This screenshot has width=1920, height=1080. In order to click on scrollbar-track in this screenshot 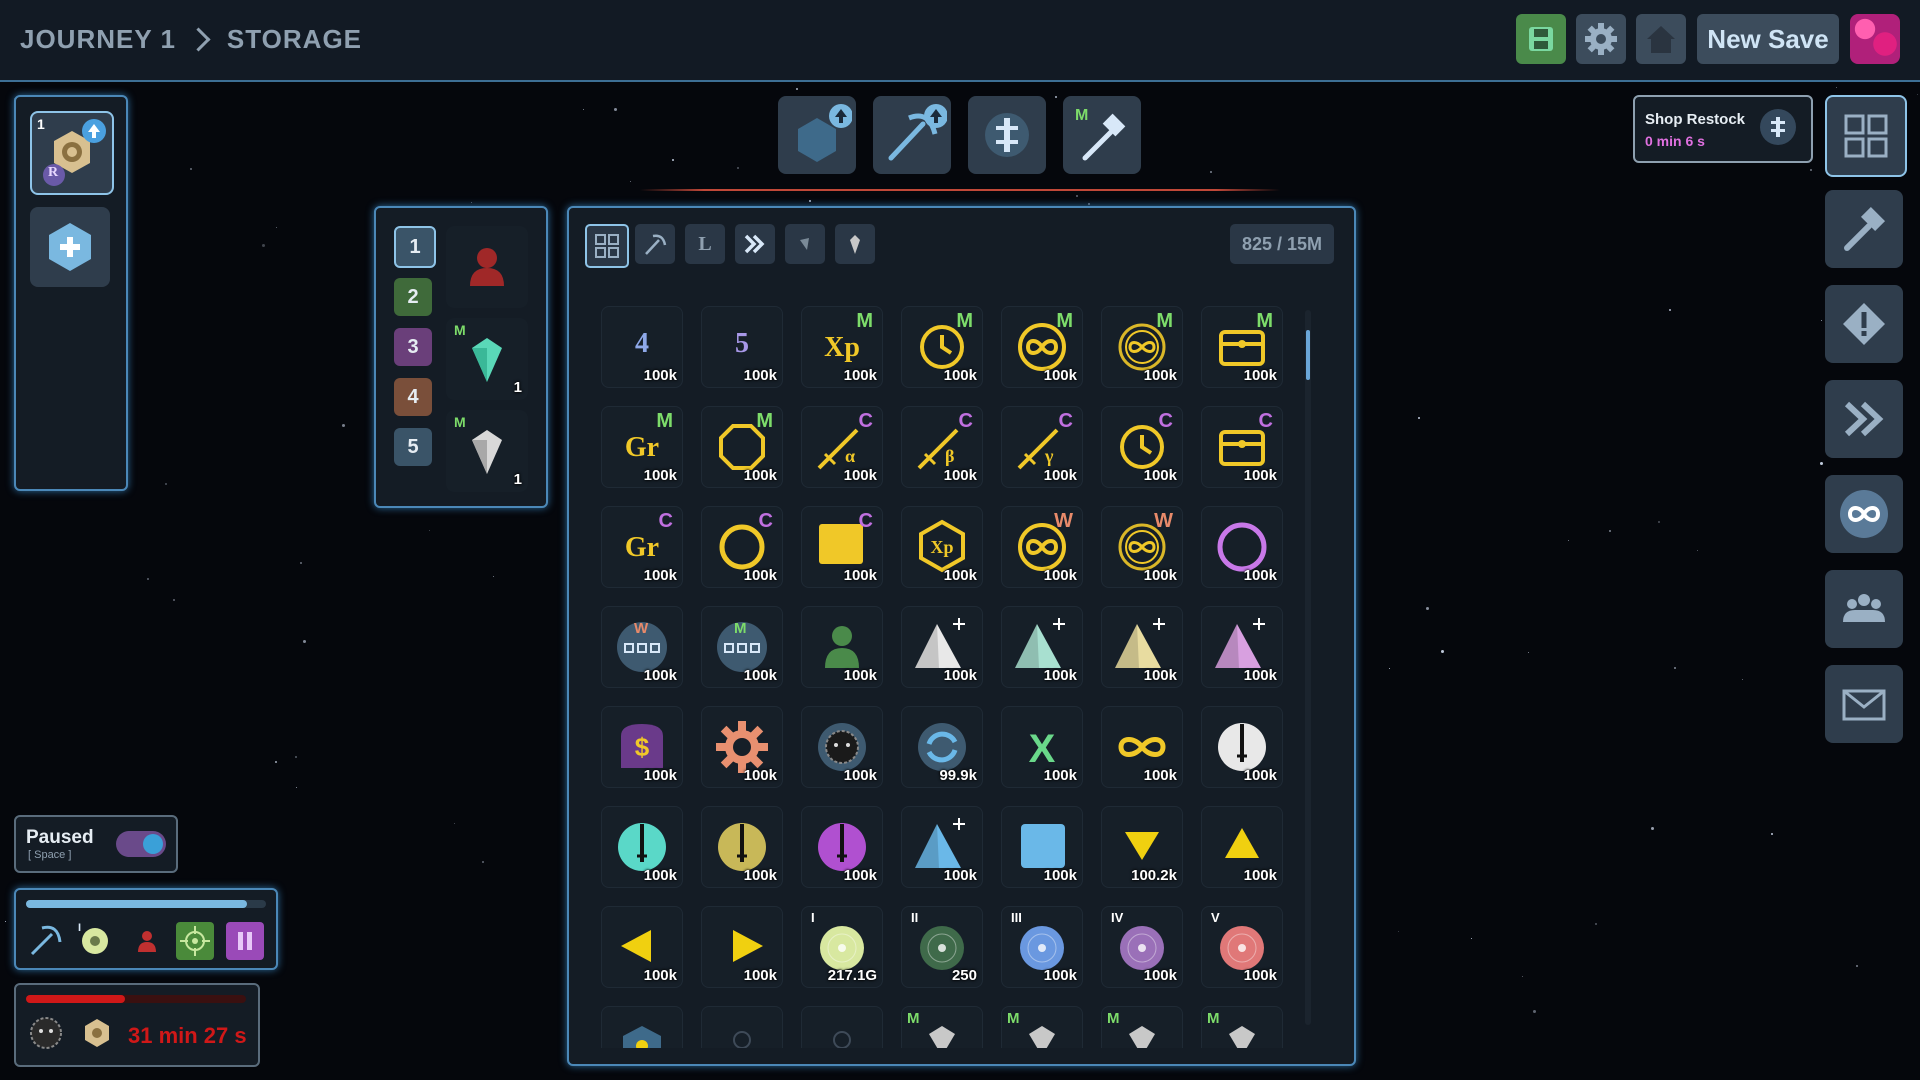, I will do `click(1308, 667)`.